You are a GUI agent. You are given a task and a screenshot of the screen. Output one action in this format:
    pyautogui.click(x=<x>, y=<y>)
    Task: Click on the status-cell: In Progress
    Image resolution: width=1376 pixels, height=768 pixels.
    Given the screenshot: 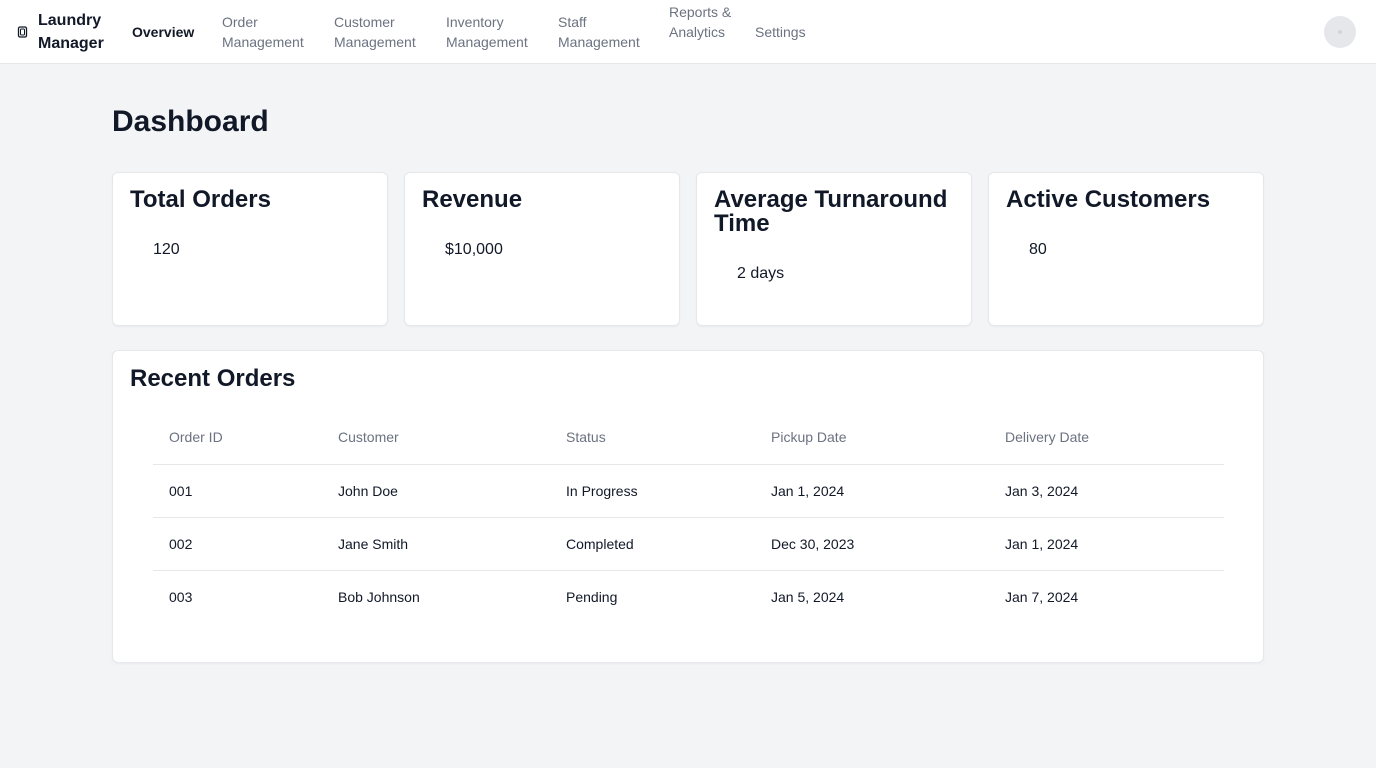 What is the action you would take?
    pyautogui.click(x=652, y=491)
    